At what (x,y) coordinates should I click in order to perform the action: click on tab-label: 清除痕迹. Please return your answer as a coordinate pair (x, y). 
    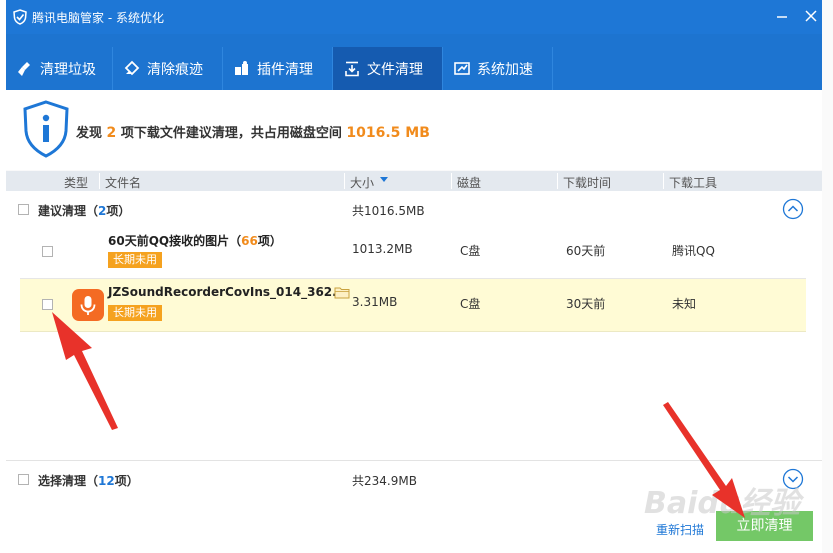
    Looking at the image, I should click on (175, 69).